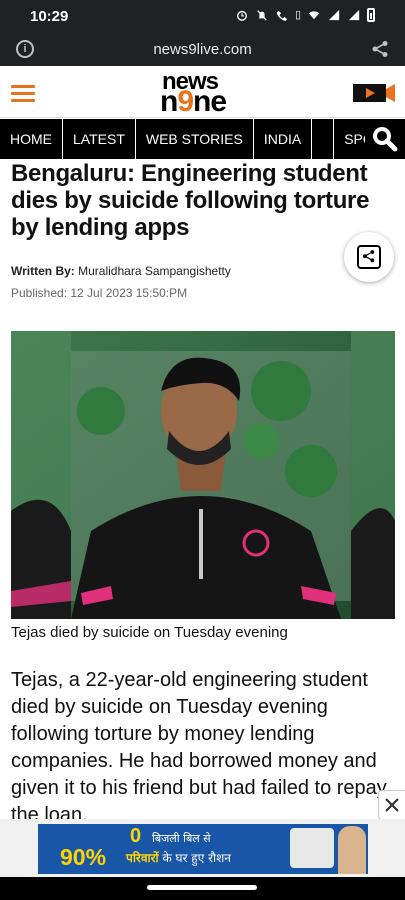 This screenshot has height=900, width=405. I want to click on system-nav-bar, so click(202, 888).